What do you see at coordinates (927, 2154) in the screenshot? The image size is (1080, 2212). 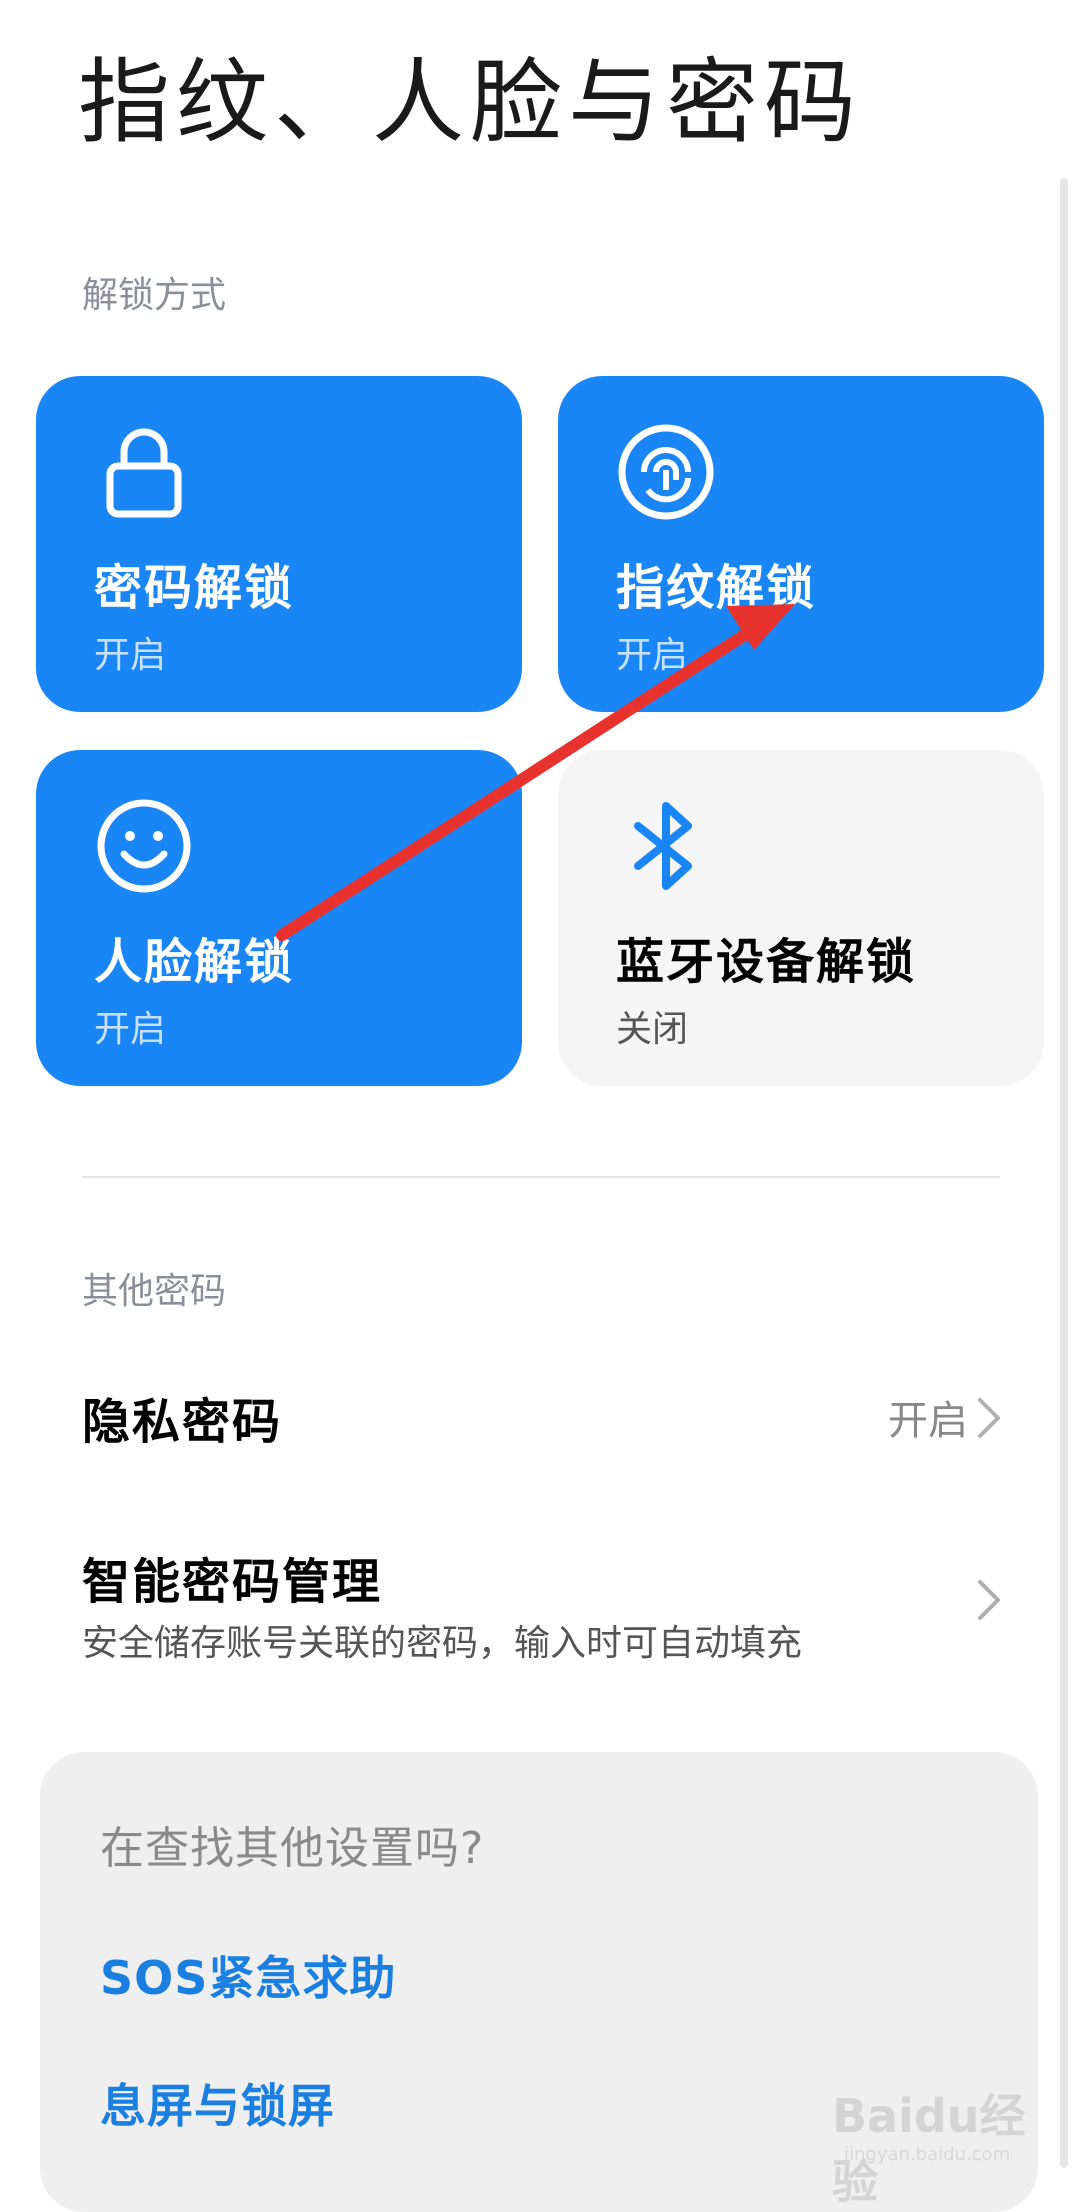 I see `watermark-sub: jingyan.baidu.com` at bounding box center [927, 2154].